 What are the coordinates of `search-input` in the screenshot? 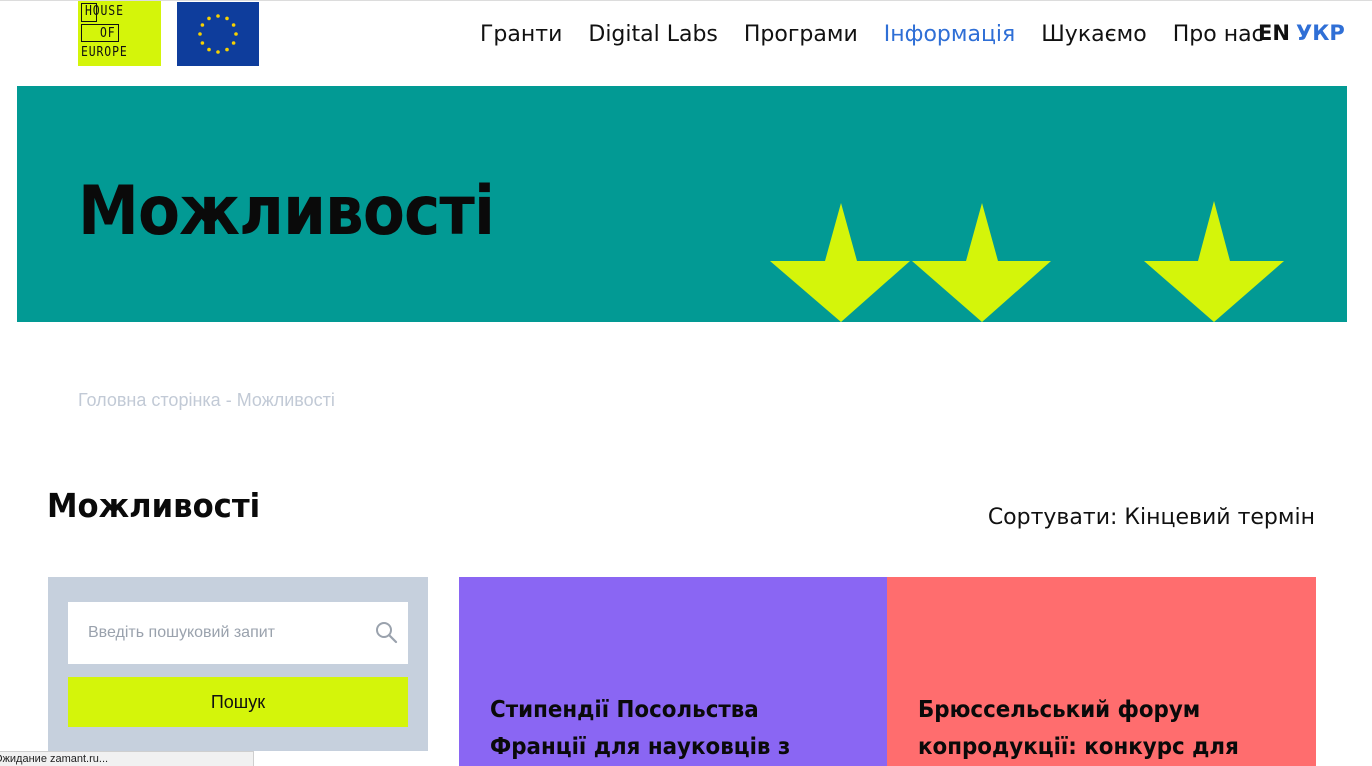 It's located at (218, 633).